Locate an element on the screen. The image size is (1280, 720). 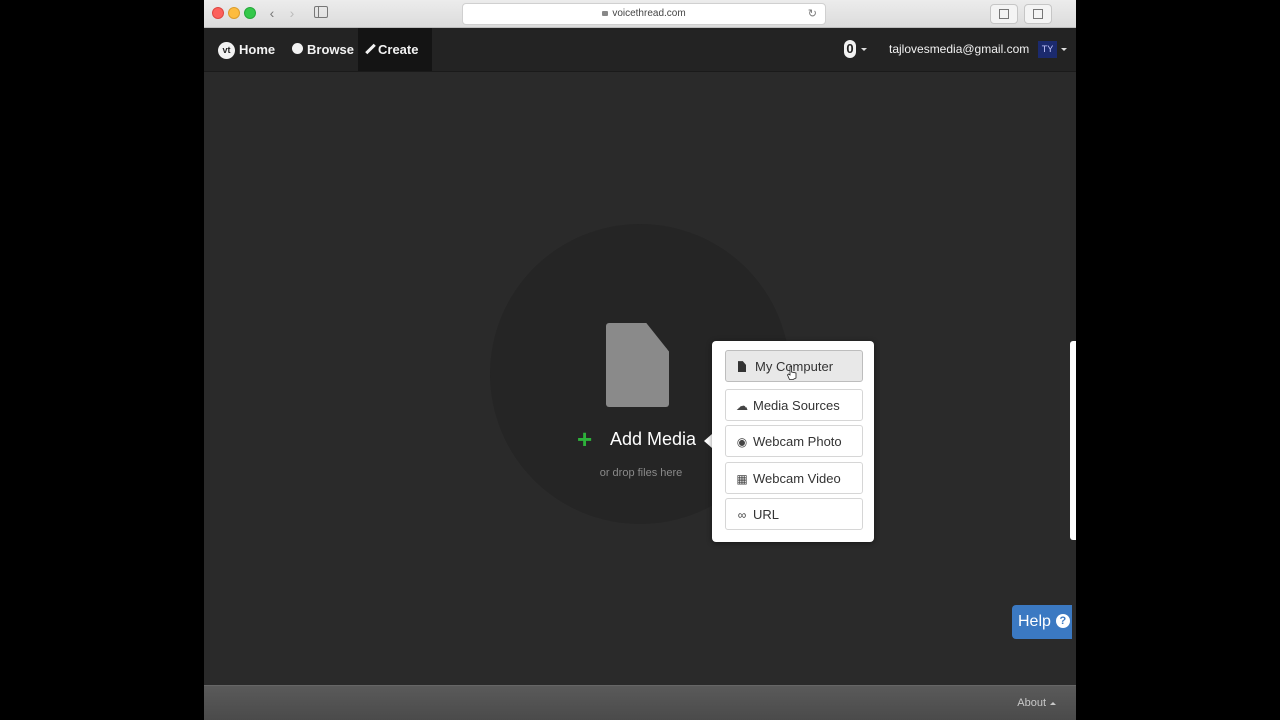
address-bar: voicethread.com ↻ is located at coordinates (644, 14).